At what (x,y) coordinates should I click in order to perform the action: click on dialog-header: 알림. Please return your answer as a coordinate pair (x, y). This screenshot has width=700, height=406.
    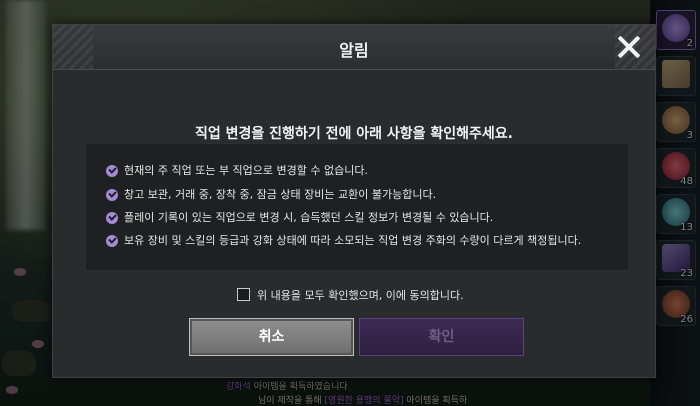
    Looking at the image, I should click on (354, 47).